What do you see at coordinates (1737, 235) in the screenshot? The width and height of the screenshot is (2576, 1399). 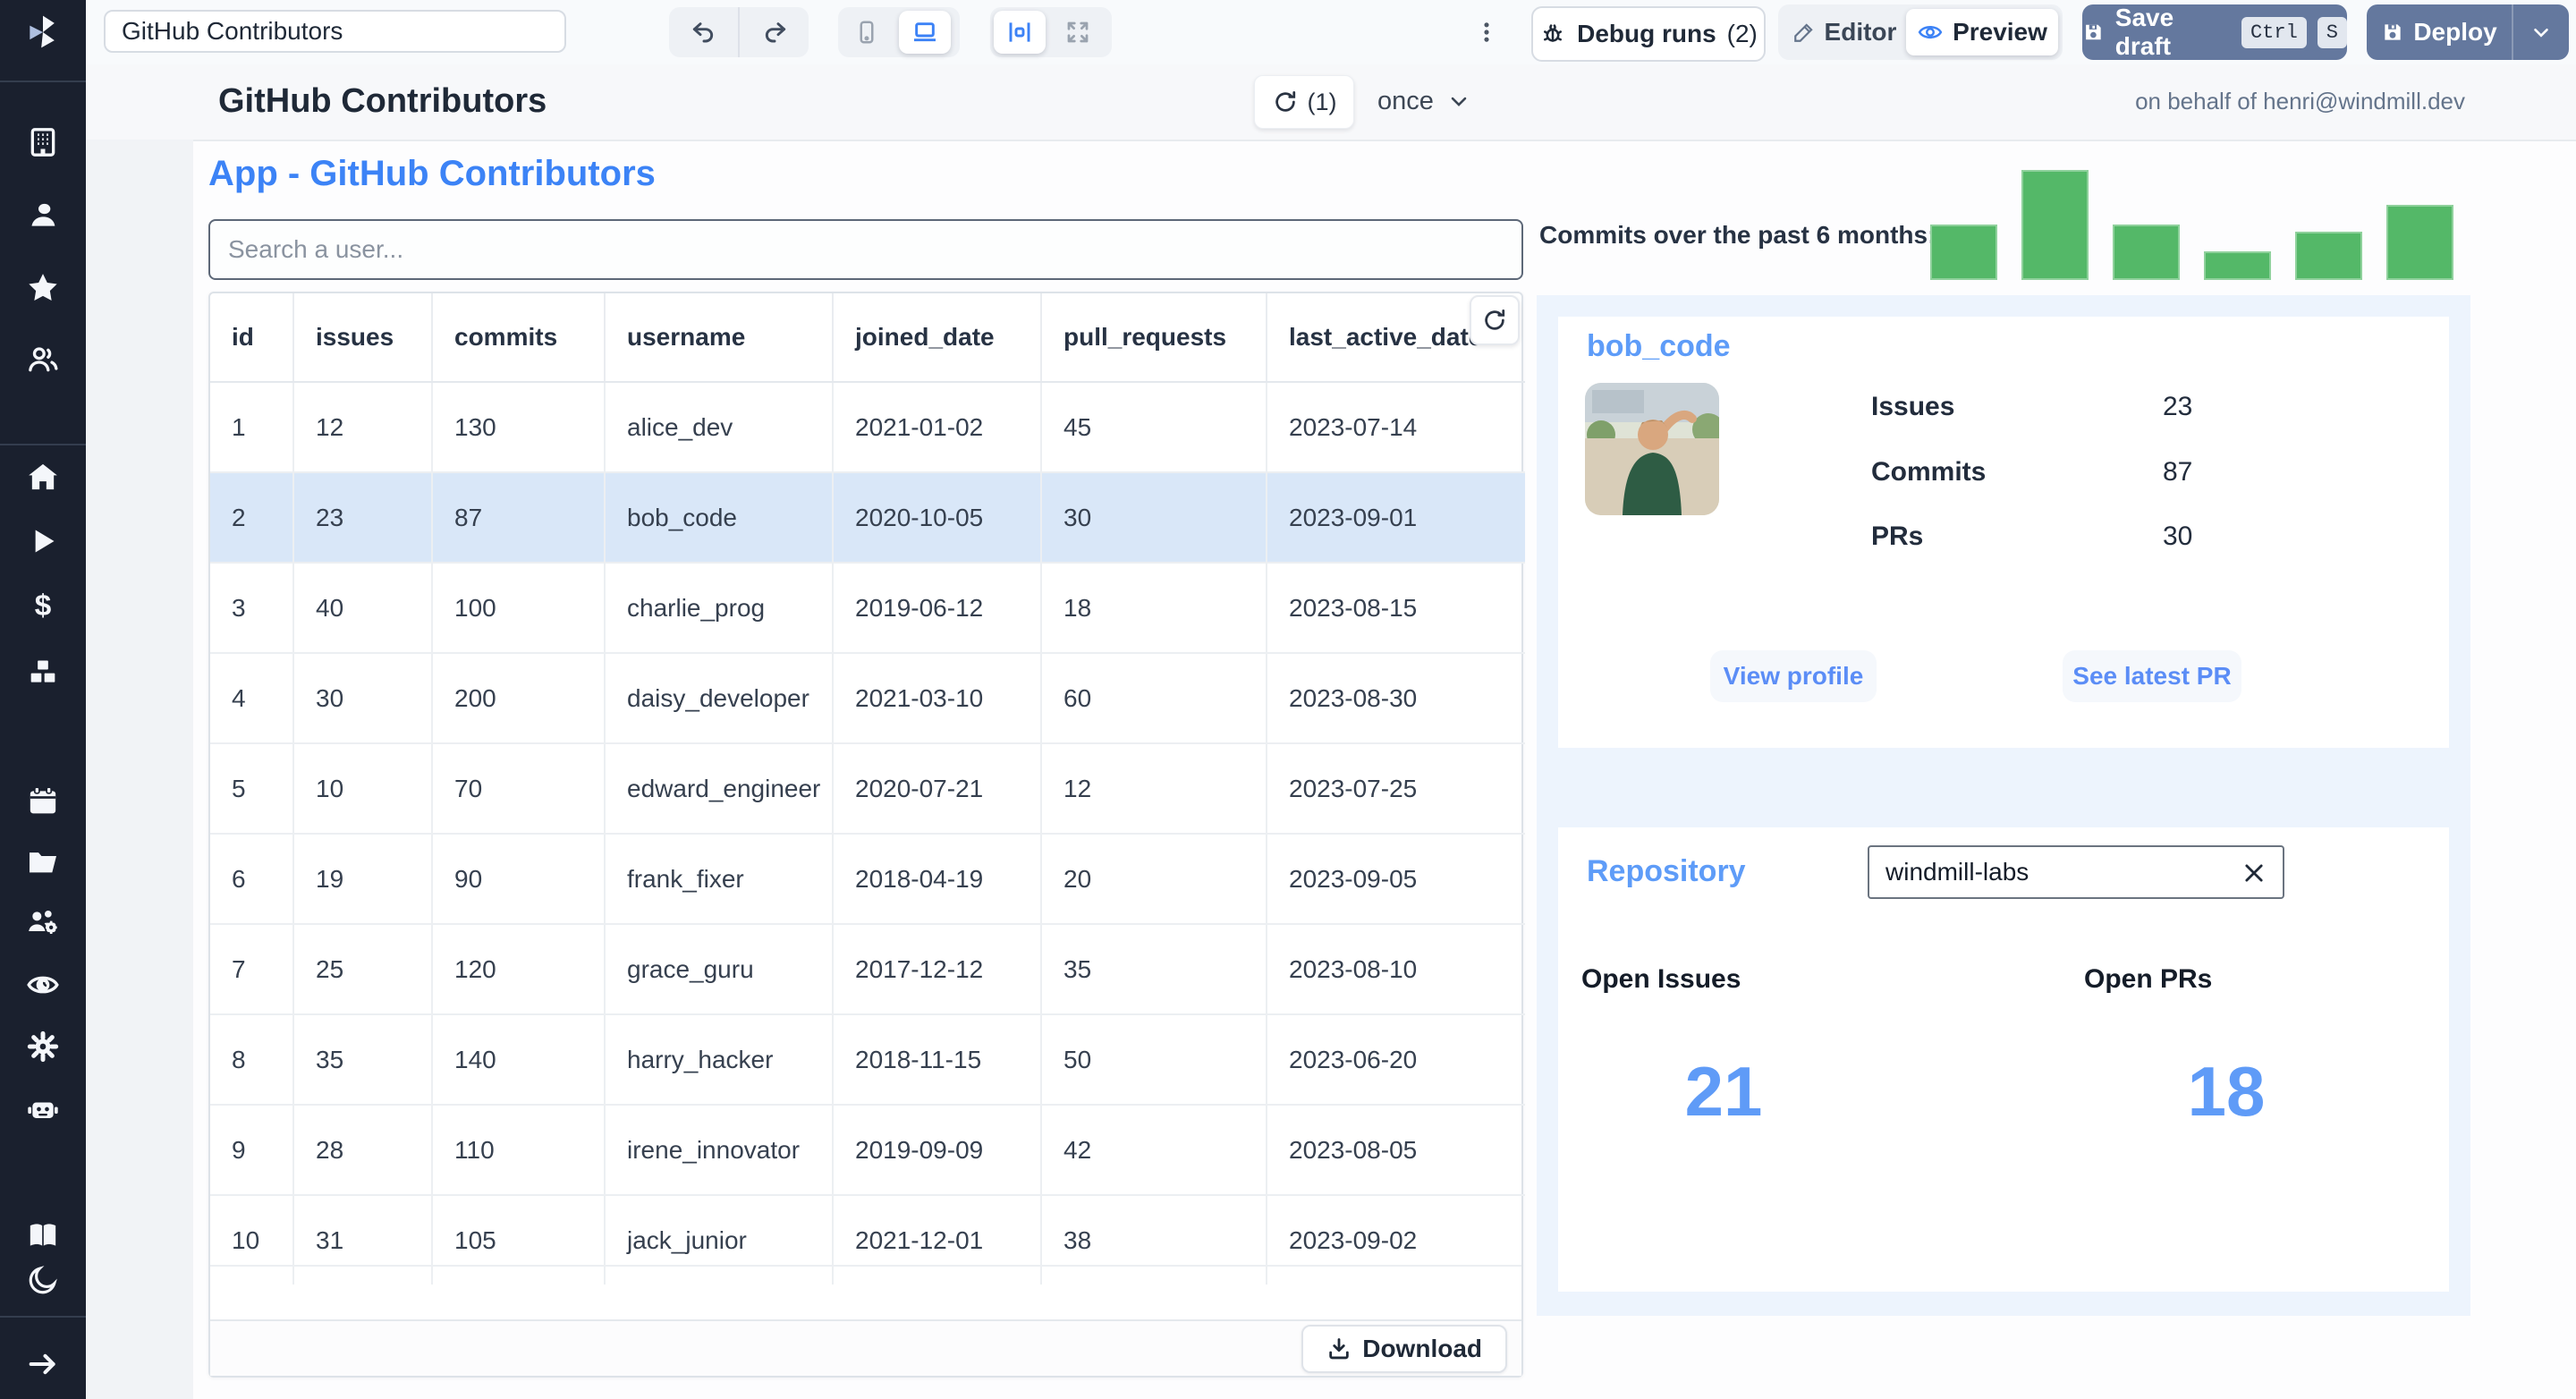 I see `commits-chart-label: Commits over the past 6 months:` at bounding box center [1737, 235].